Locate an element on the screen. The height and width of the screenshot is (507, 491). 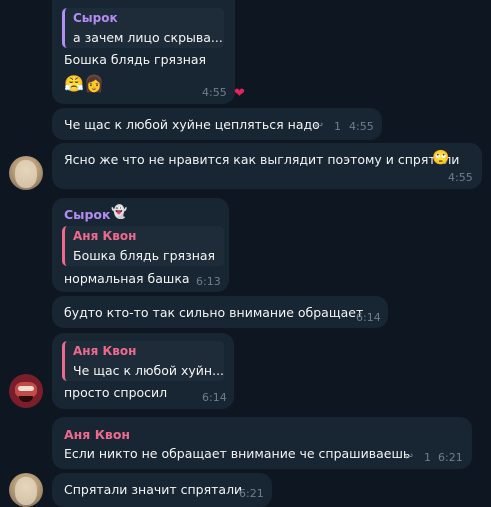
message-text: Че щас к любой хуйне цепляться надо is located at coordinates (192, 124).